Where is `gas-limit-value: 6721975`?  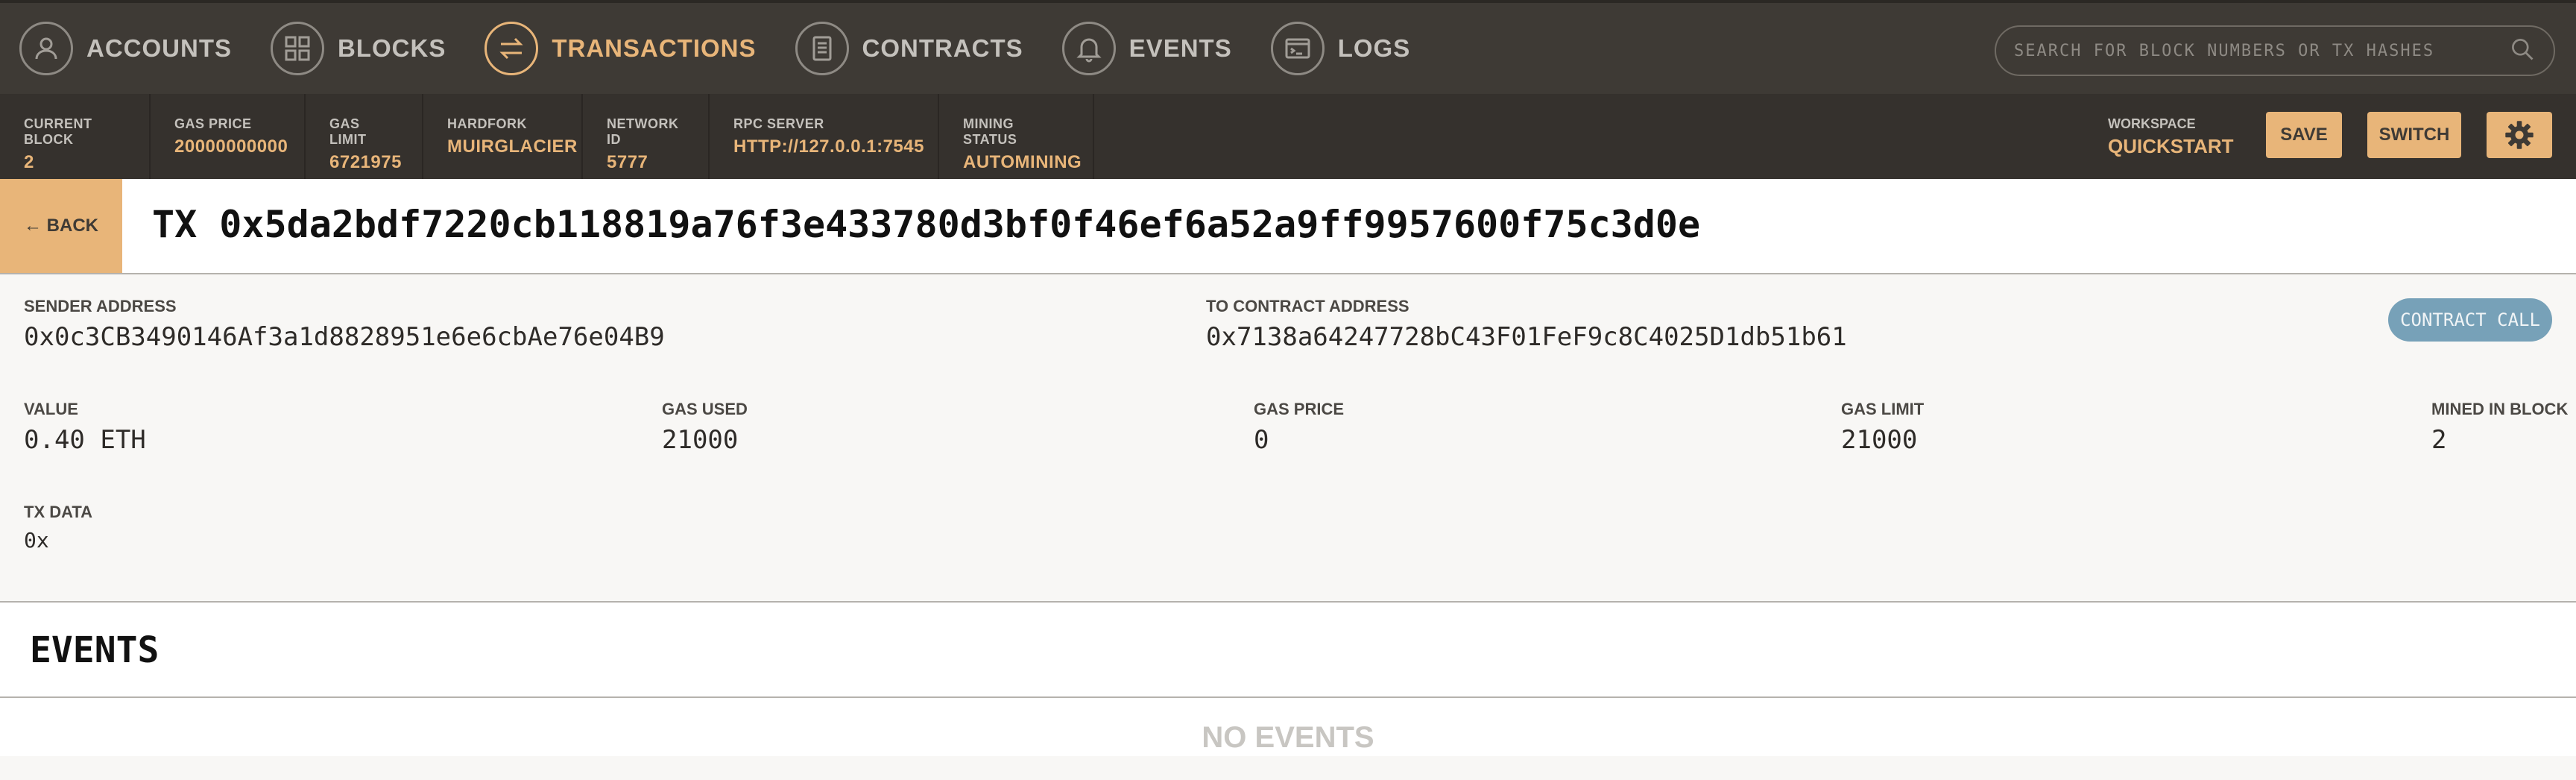
gas-limit-value: 6721975 is located at coordinates (365, 162).